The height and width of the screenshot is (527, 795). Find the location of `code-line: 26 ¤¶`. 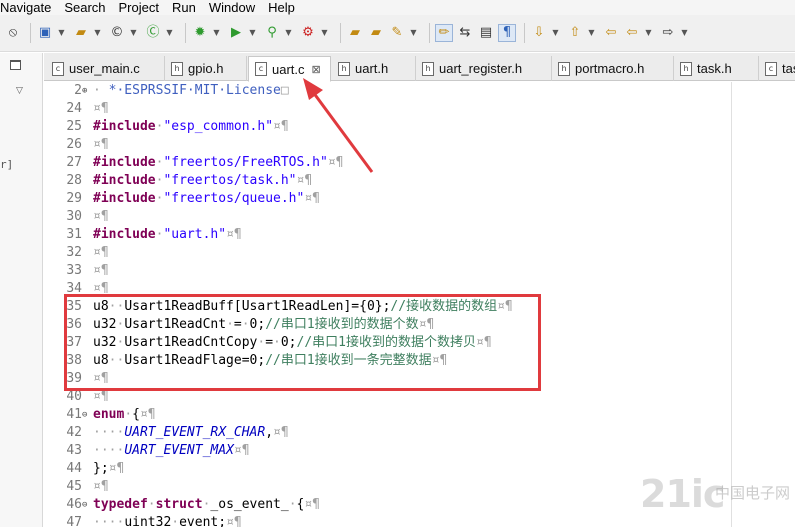

code-line: 26 ¤¶ is located at coordinates (394, 145).